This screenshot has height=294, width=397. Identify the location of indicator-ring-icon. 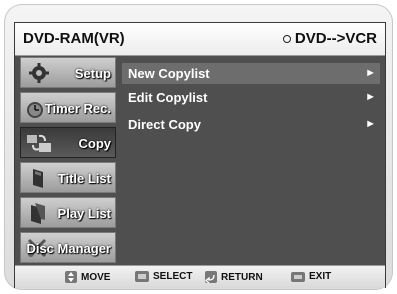
(286, 38).